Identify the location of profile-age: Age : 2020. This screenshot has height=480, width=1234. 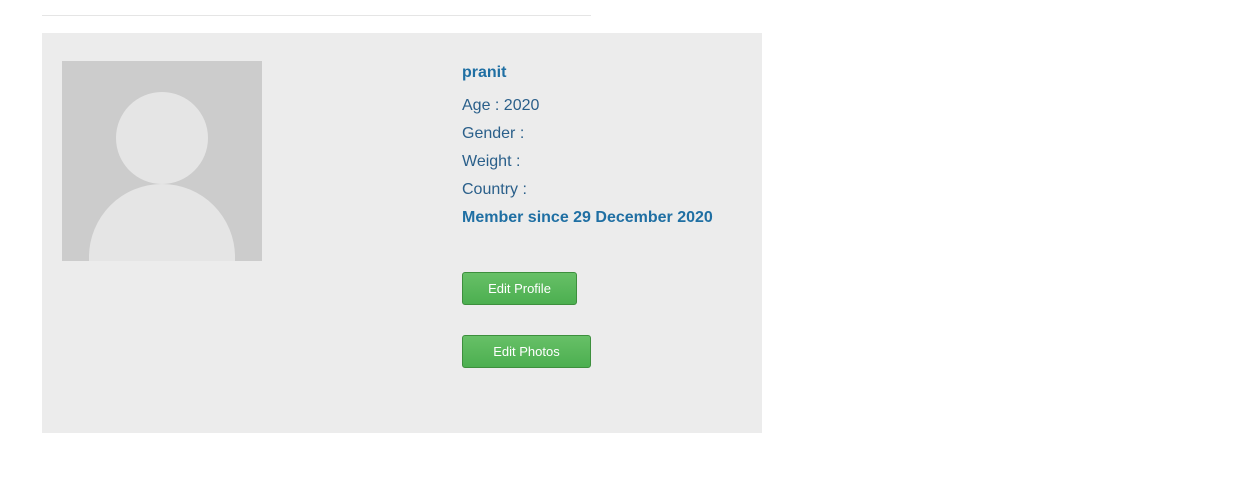
(501, 105).